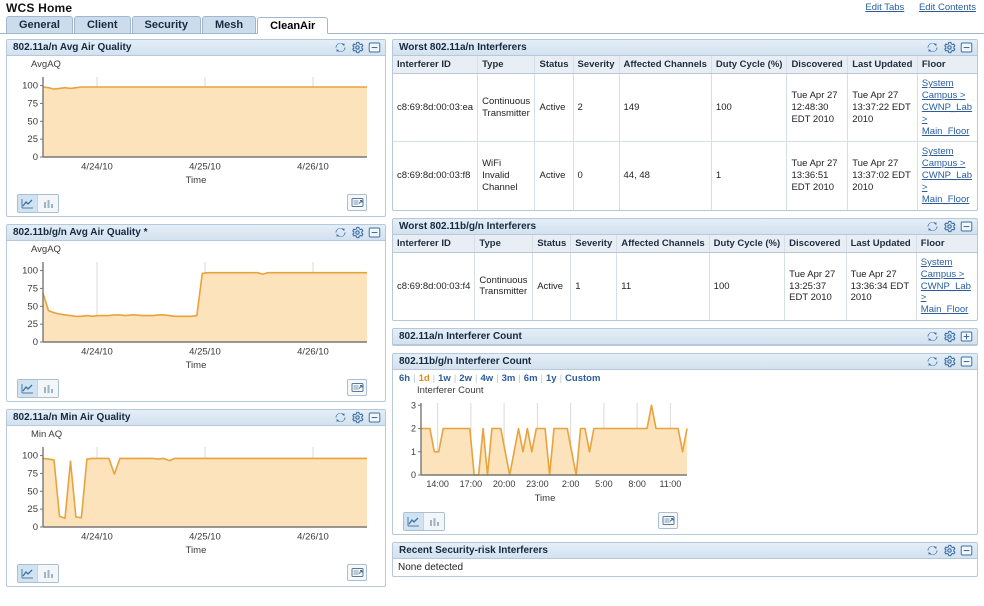 The width and height of the screenshot is (984, 606). Describe the element at coordinates (47, 434) in the screenshot. I see `chart-y-axis-label: Min AQ` at that location.